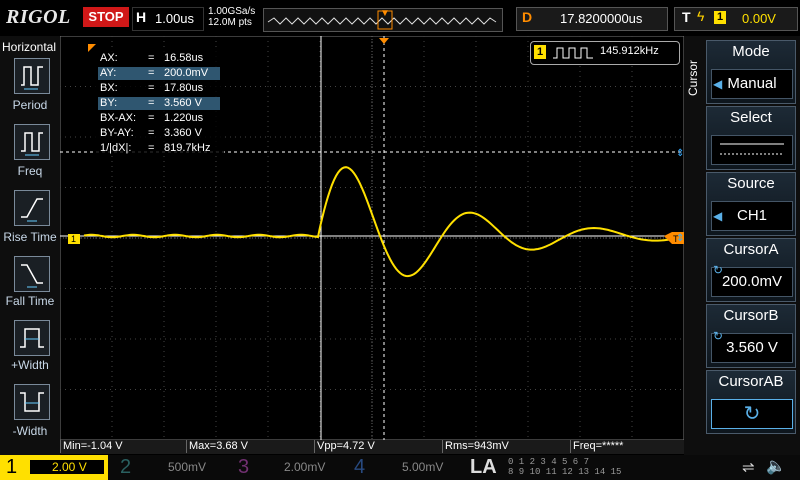 This screenshot has height=480, width=800. What do you see at coordinates (385, 13) in the screenshot?
I see `trigger-position-marker: ▼` at bounding box center [385, 13].